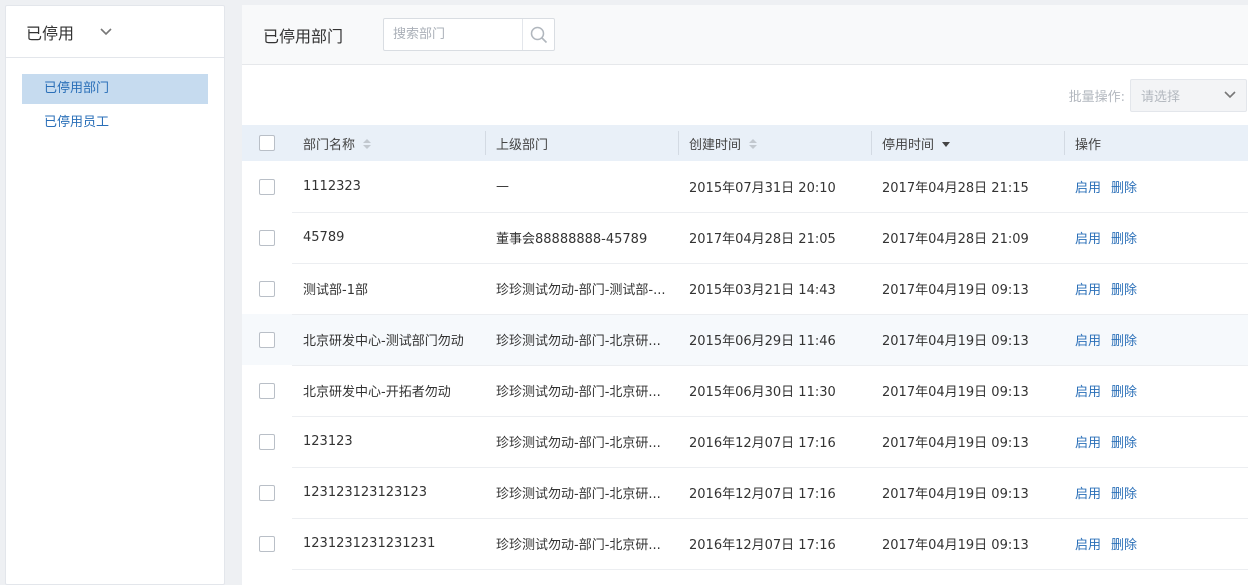  I want to click on table-header-row: 部门名称 上级部门 创建时间 停用时间 操作, so click(745, 143).